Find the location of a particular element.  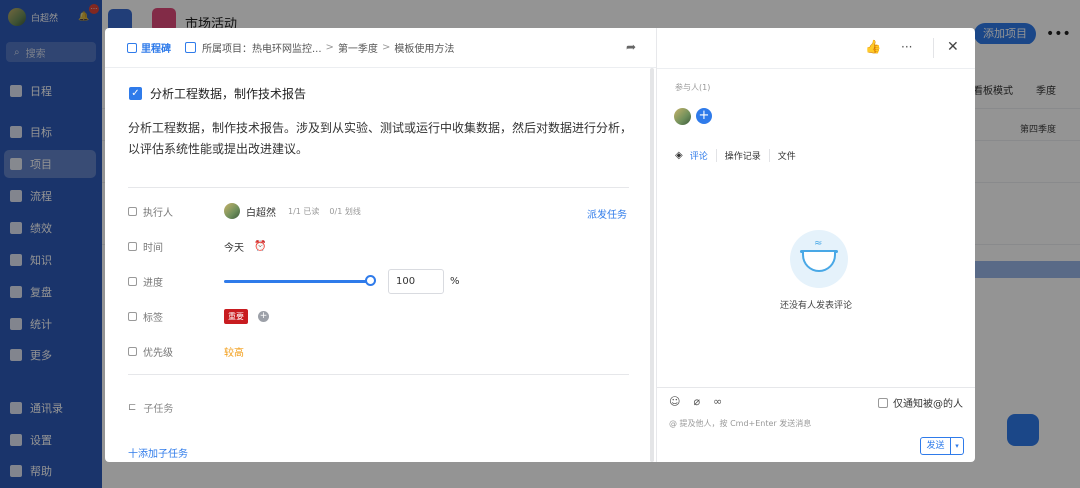

executor-label: 执行人 is located at coordinates (158, 213).